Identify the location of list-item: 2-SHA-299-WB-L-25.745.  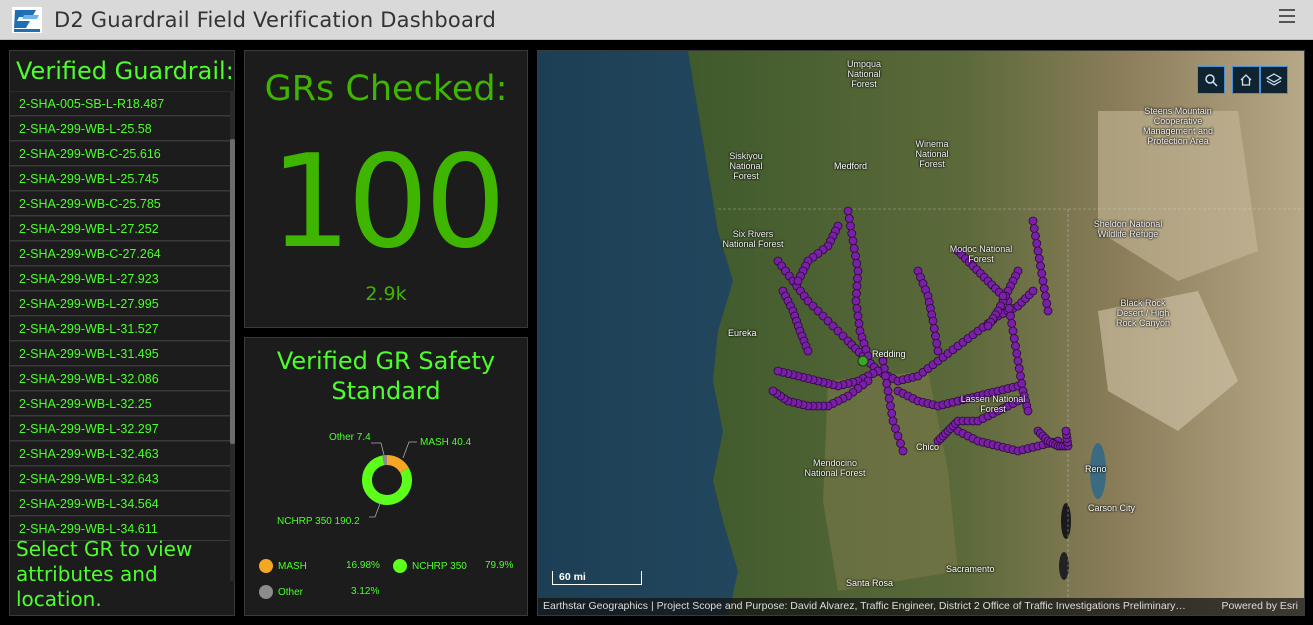
(120, 178).